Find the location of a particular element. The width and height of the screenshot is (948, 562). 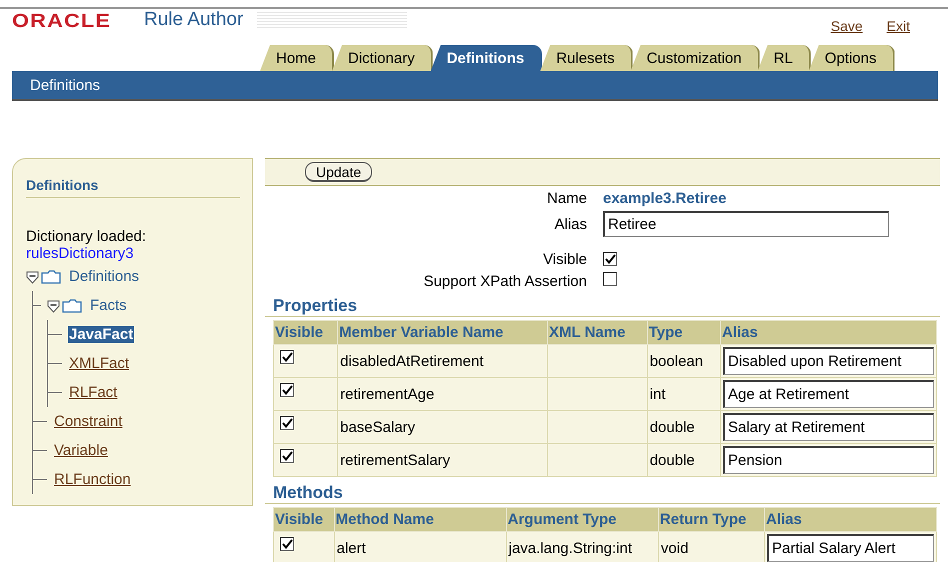

section-title: Properties is located at coordinates (602, 306).